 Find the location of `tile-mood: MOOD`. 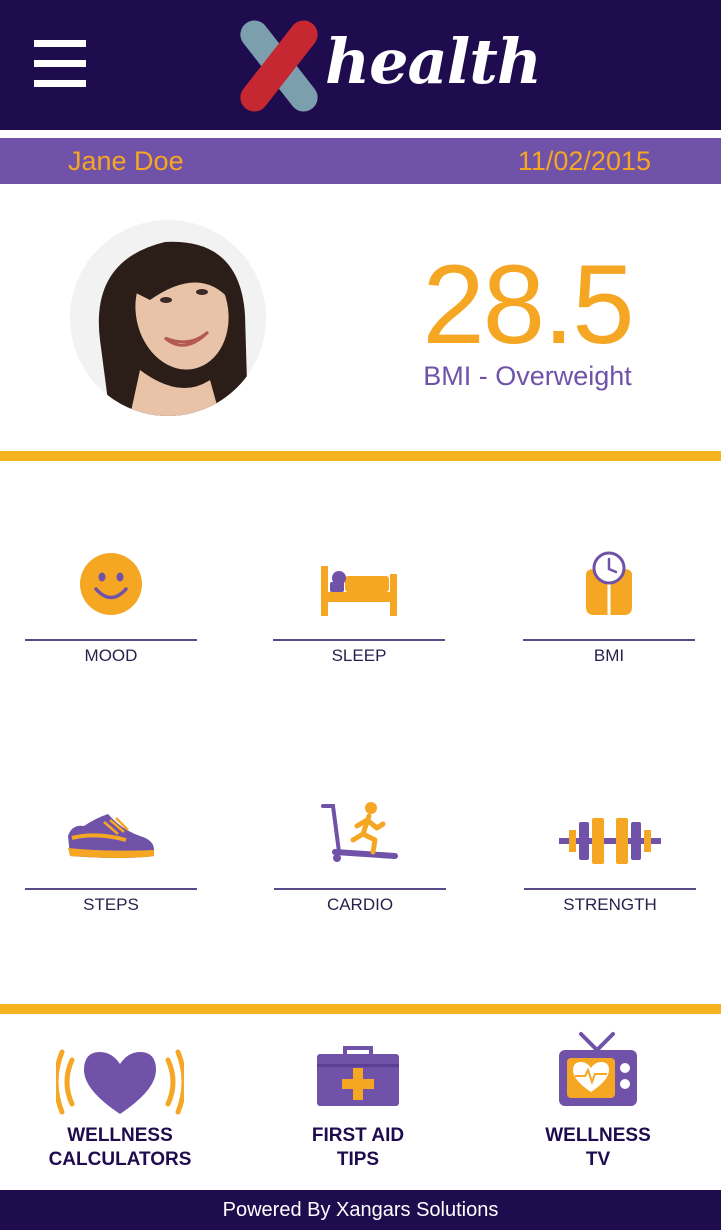

tile-mood: MOOD is located at coordinates (111, 615).